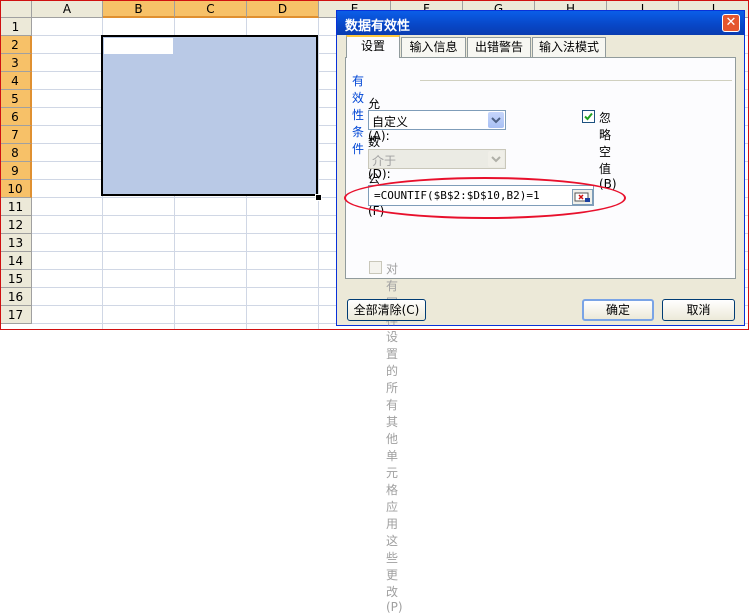  Describe the element at coordinates (318, 197) in the screenshot. I see `fill-handle` at that location.